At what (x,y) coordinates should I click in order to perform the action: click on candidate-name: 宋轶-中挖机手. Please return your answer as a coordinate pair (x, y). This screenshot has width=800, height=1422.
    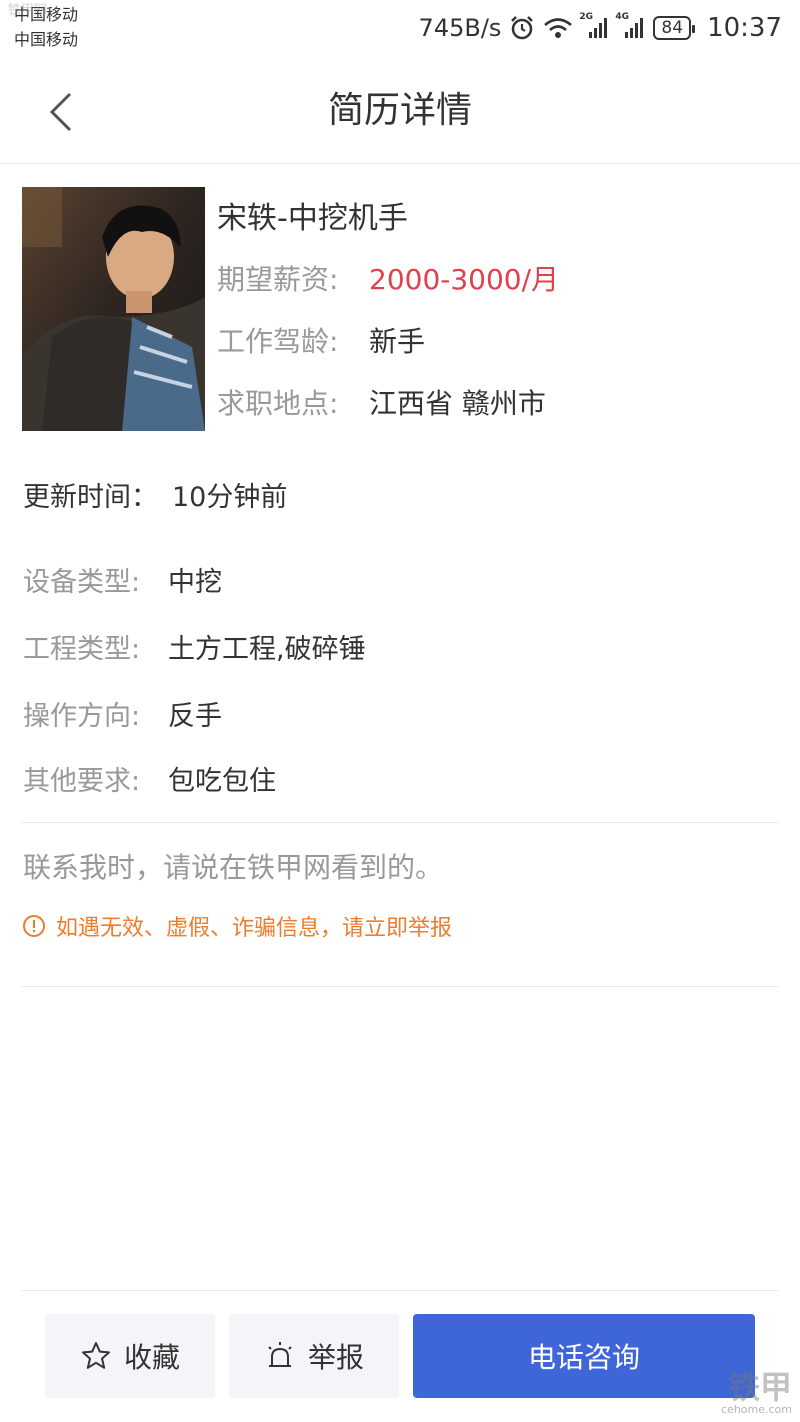
    Looking at the image, I should click on (312, 218).